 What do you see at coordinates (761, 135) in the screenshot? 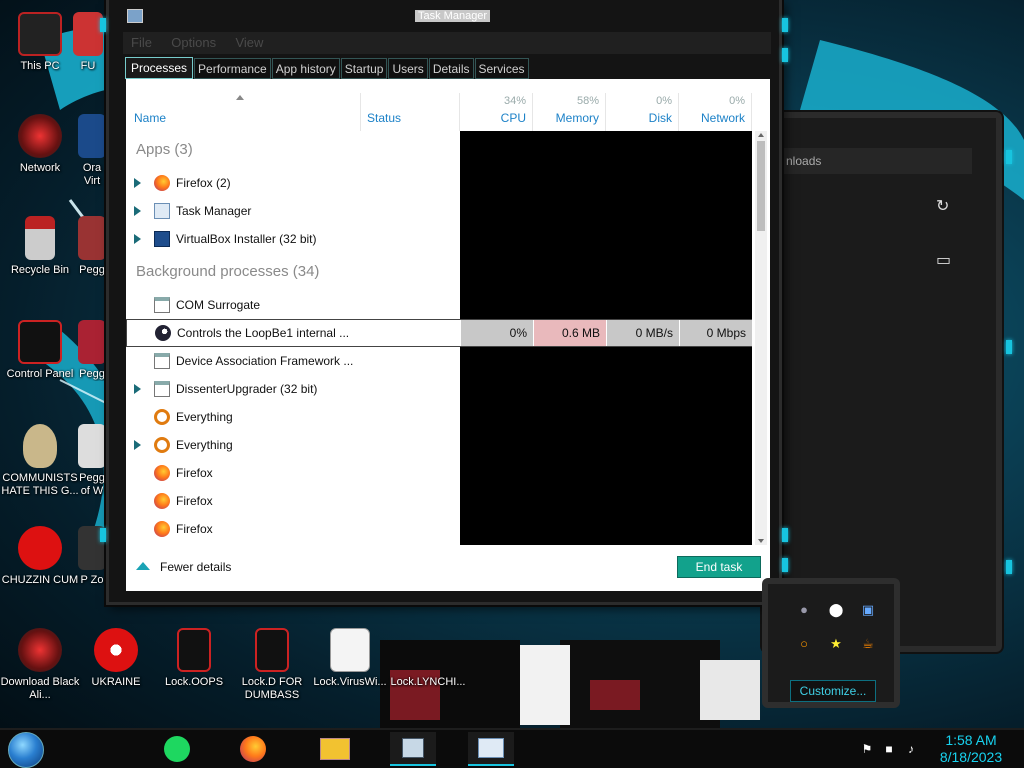
I see `scroll-up-arrow-icon` at bounding box center [761, 135].